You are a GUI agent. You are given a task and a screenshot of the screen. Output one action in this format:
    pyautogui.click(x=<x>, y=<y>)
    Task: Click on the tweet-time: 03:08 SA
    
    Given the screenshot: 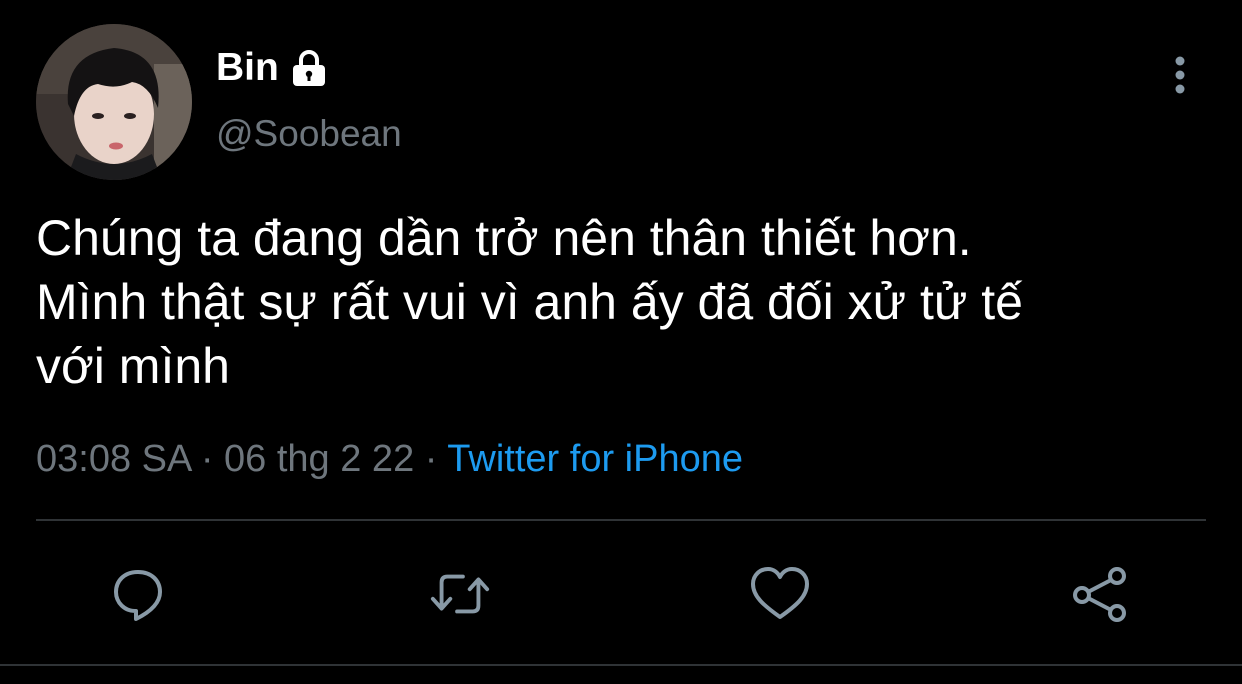 What is the action you would take?
    pyautogui.click(x=113, y=459)
    